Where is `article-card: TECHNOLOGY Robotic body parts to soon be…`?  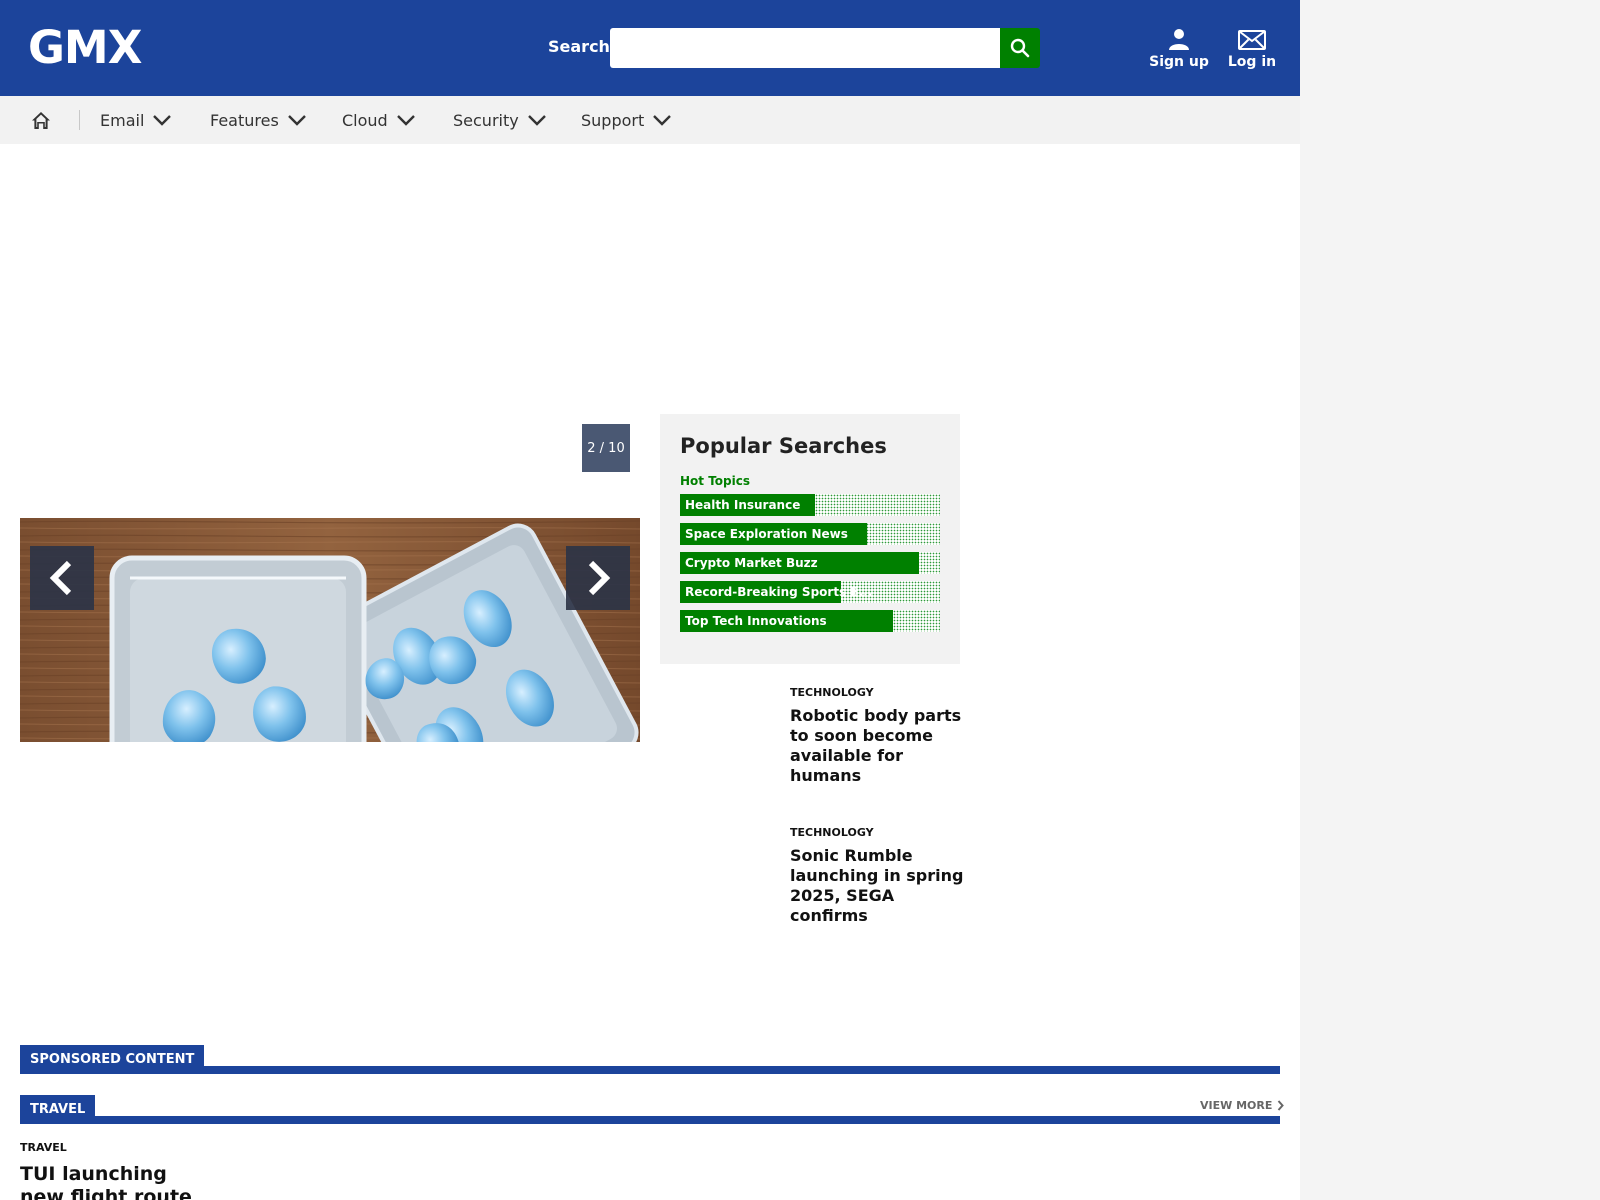
article-card: TECHNOLOGY Robotic body parts to soon be… is located at coordinates (877, 736).